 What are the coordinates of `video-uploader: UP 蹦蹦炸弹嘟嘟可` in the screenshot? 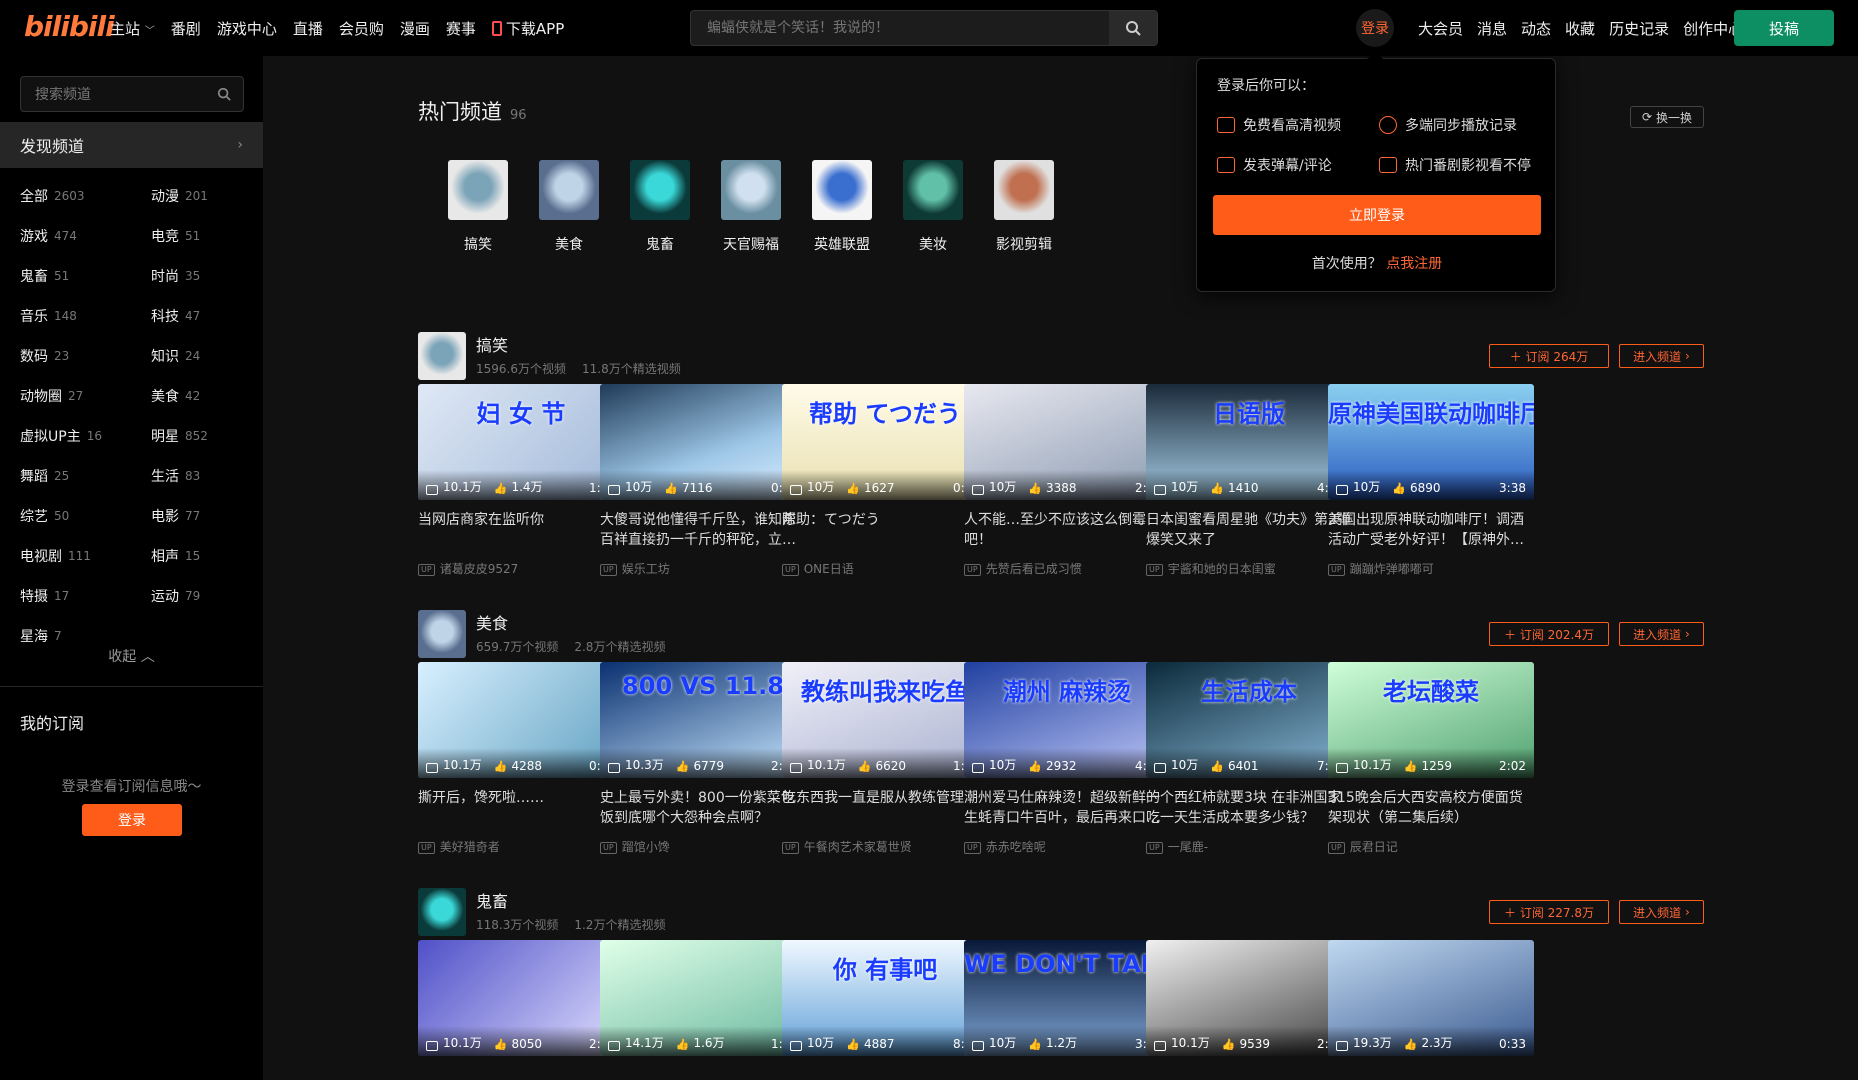 It's located at (1431, 568).